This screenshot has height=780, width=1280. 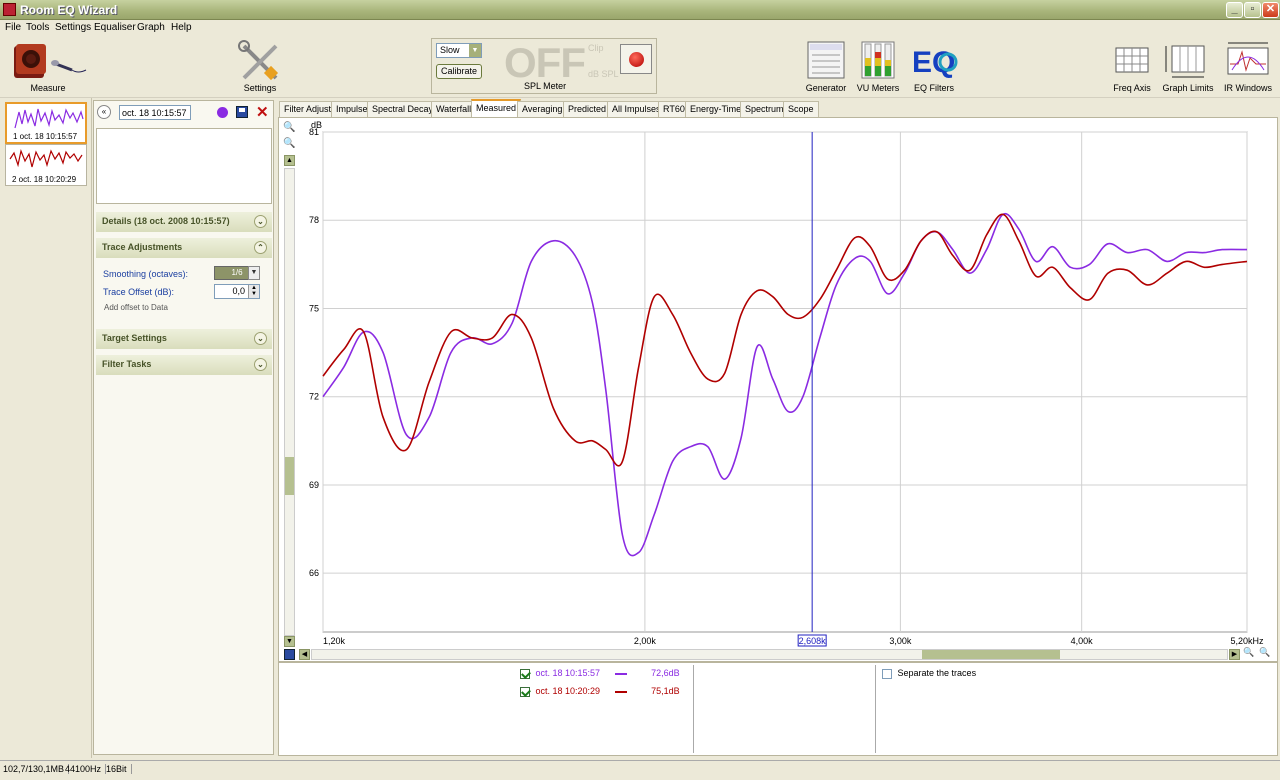 I want to click on eq-filters-button: EQ EQ Filters, so click(x=934, y=66).